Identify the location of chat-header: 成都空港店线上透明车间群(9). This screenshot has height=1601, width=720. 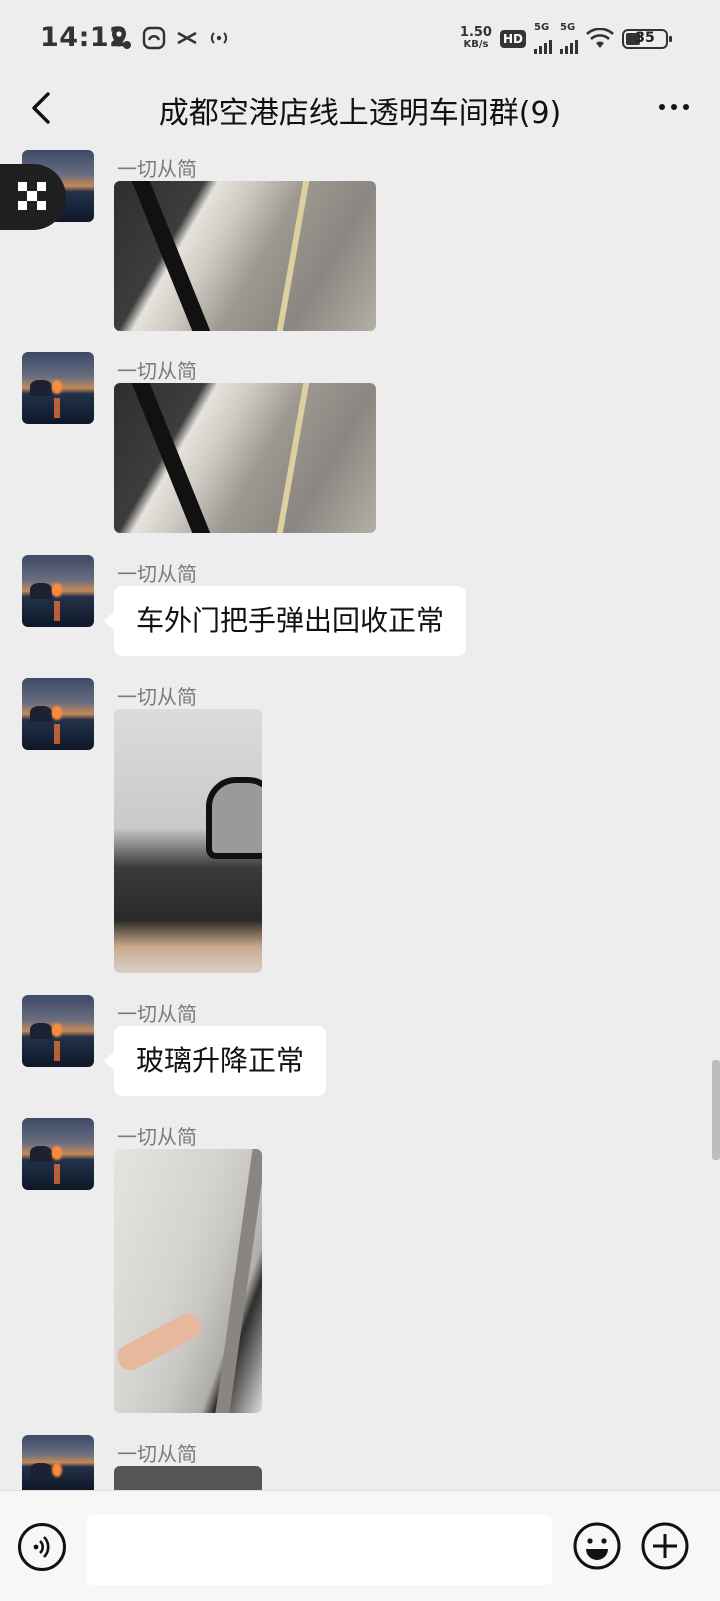
(360, 109).